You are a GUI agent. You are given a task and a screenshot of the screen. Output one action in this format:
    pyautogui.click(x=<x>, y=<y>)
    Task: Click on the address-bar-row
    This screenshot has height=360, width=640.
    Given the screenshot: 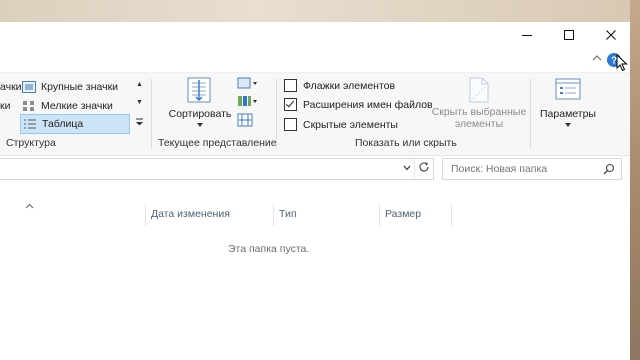 What is the action you would take?
    pyautogui.click(x=315, y=170)
    